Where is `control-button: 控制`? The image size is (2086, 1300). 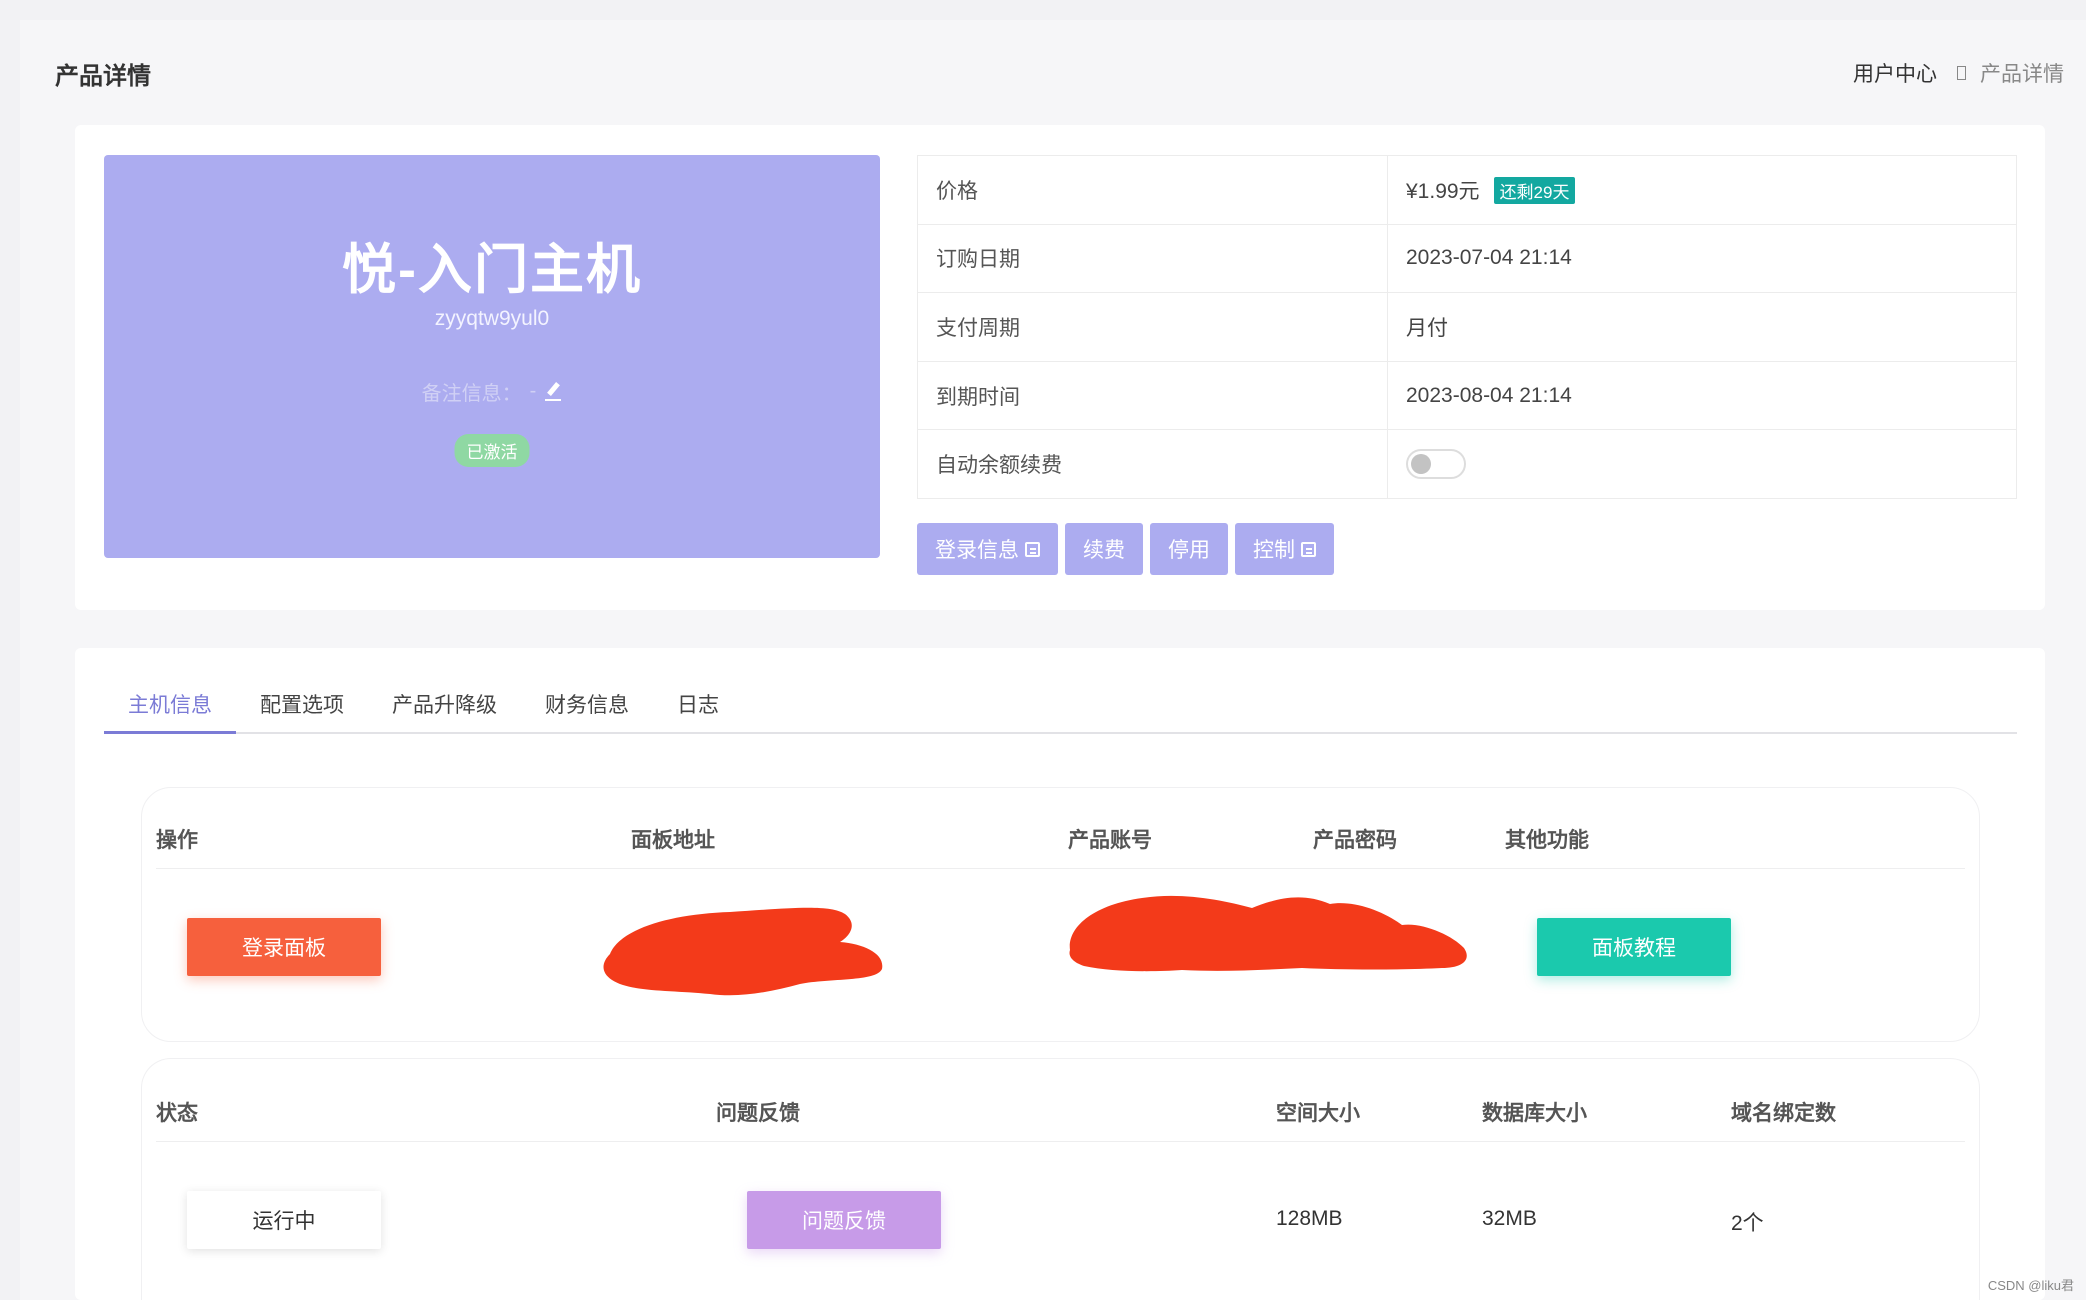 control-button: 控制 is located at coordinates (1284, 549).